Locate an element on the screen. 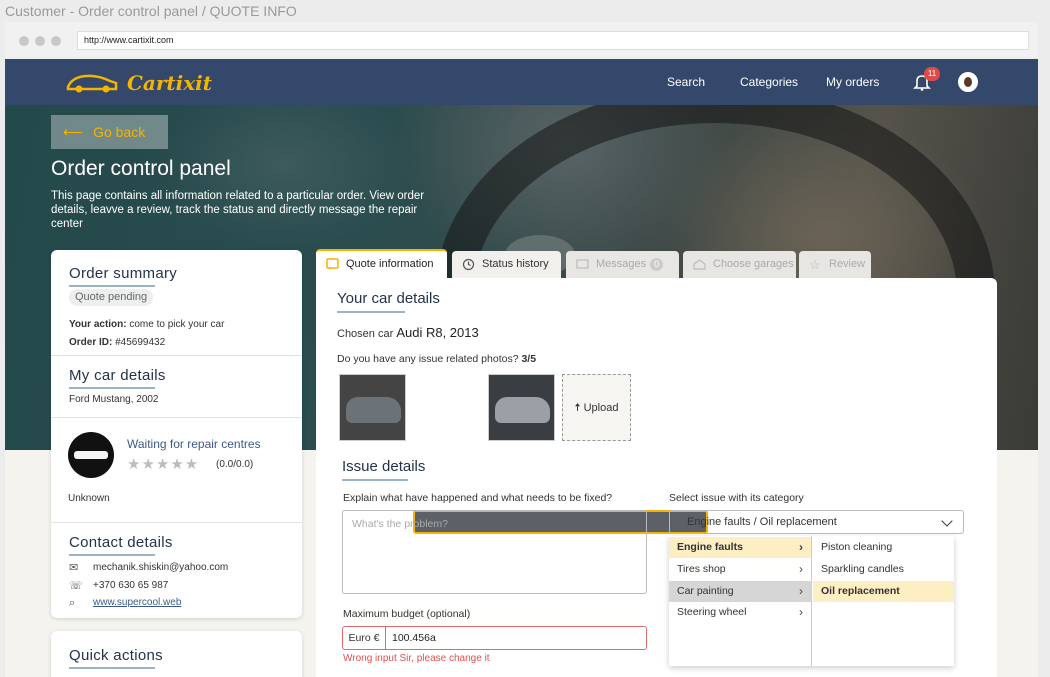 This screenshot has width=1050, height=677. star-icon: ☆ is located at coordinates (815, 264).